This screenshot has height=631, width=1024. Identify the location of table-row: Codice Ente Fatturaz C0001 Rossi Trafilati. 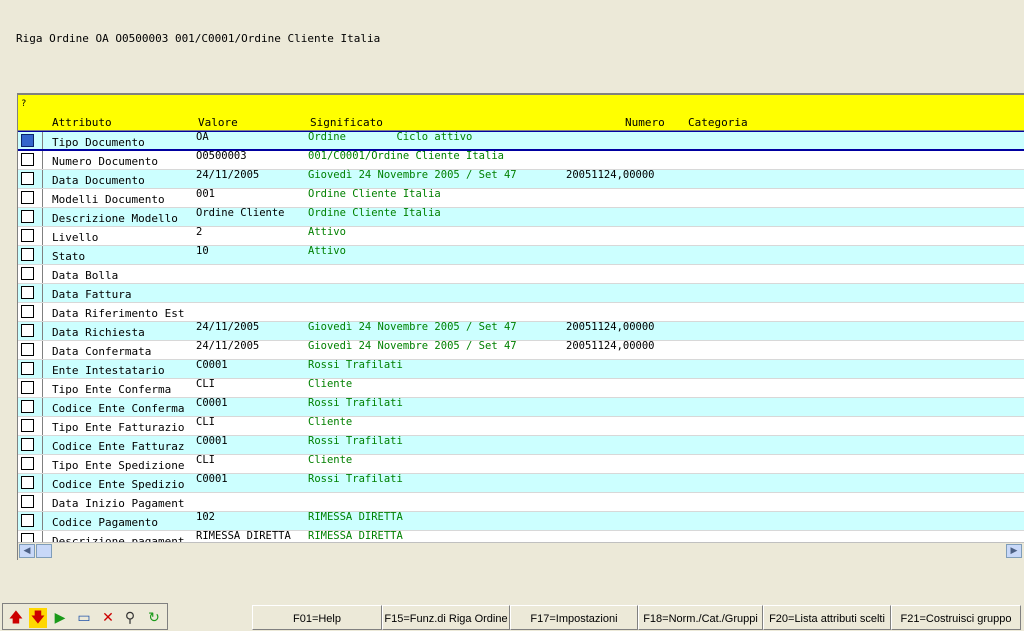
(521, 445).